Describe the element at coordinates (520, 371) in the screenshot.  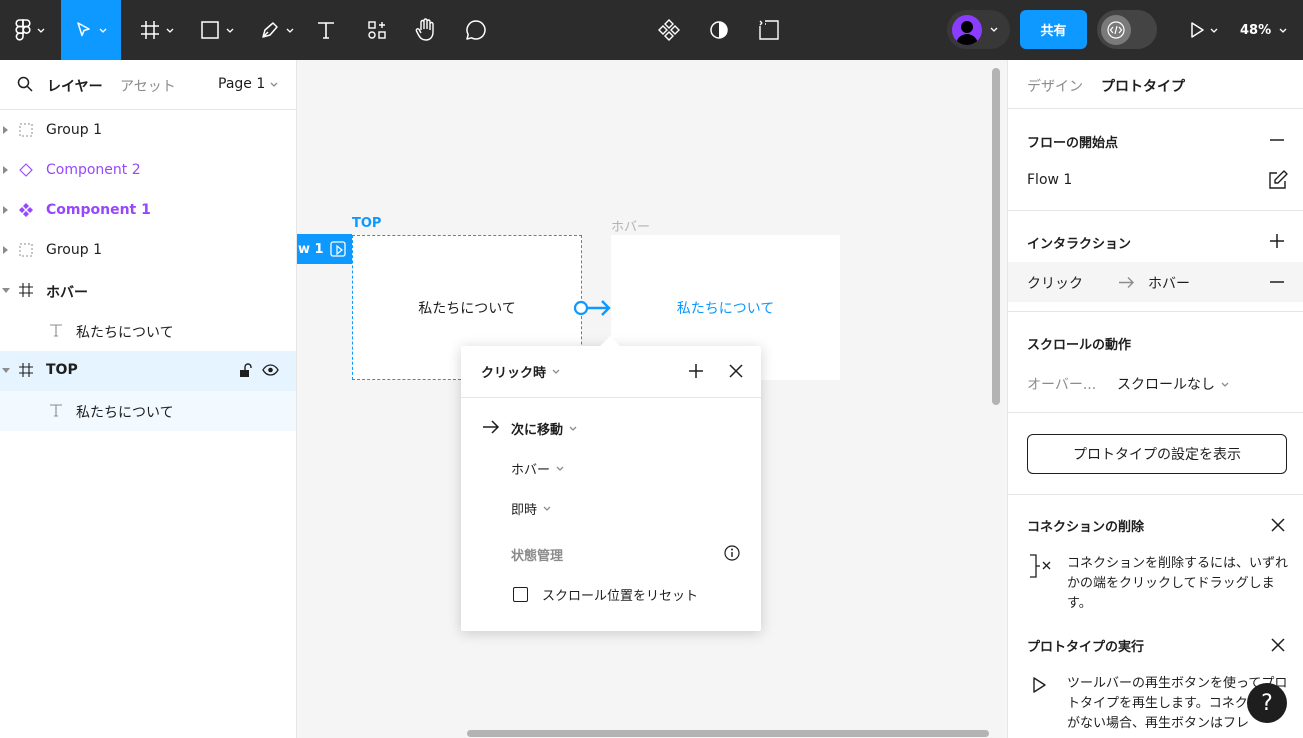
I see `trigger-dropdown: クリック時` at that location.